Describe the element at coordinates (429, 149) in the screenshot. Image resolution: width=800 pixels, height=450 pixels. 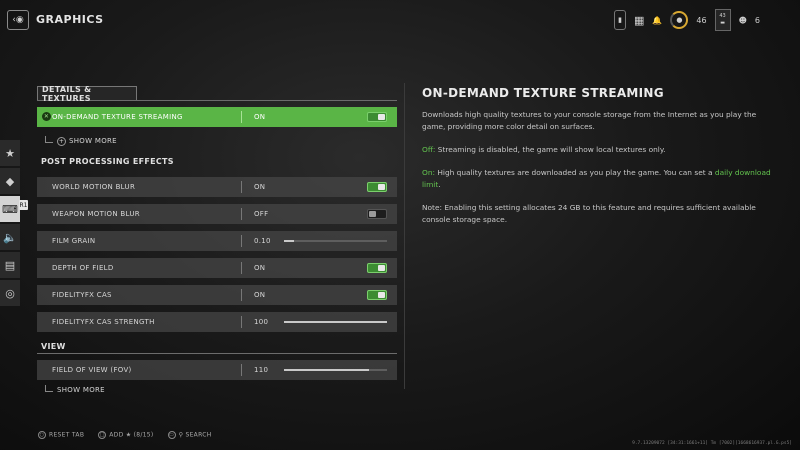
I see `off-label: Off:` at that location.